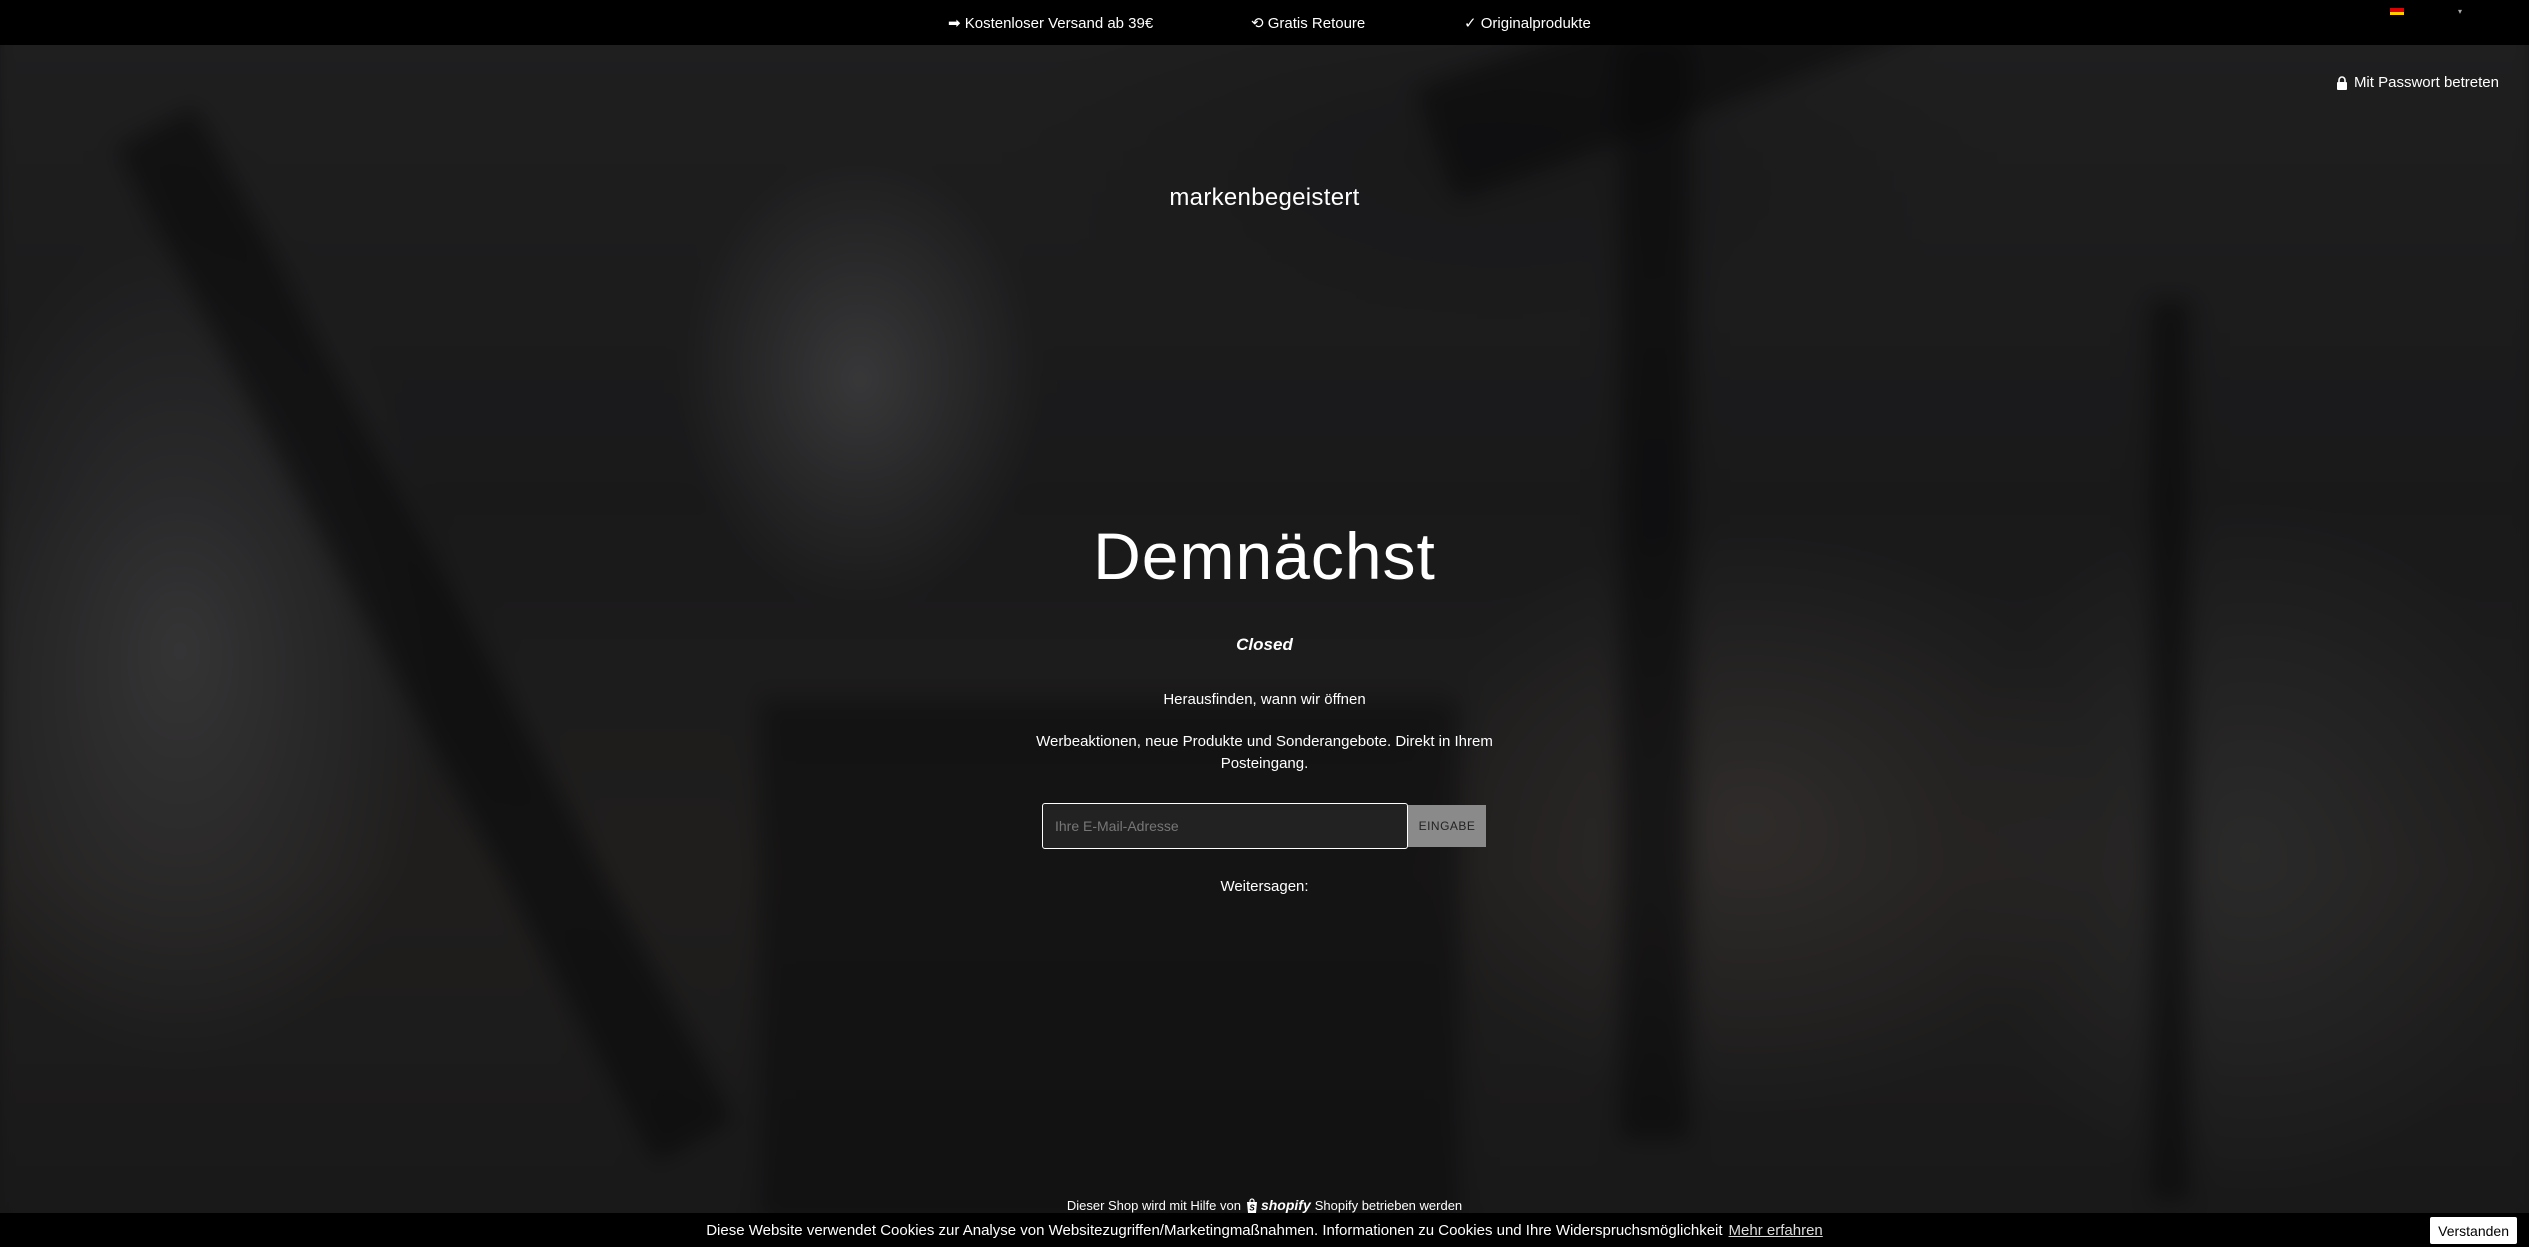 Image resolution: width=2529 pixels, height=1247 pixels. Describe the element at coordinates (1264, 699) in the screenshot. I see `opening-notice: Herausfinden, wann wir öffnen` at that location.